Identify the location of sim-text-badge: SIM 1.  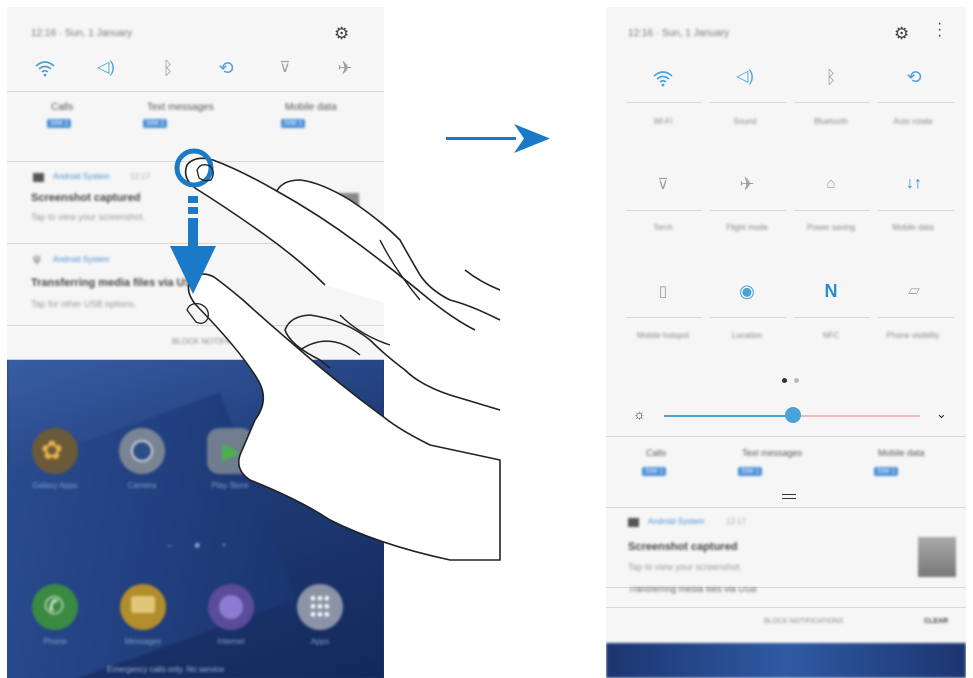
(750, 471).